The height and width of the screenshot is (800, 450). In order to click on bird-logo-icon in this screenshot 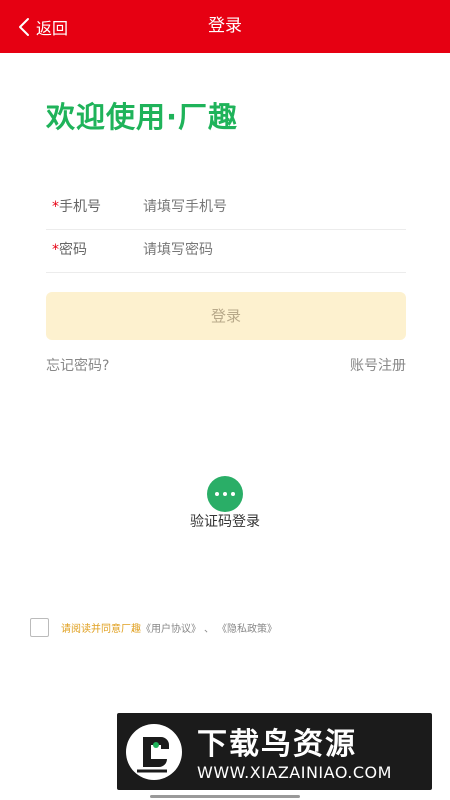, I will do `click(154, 752)`.